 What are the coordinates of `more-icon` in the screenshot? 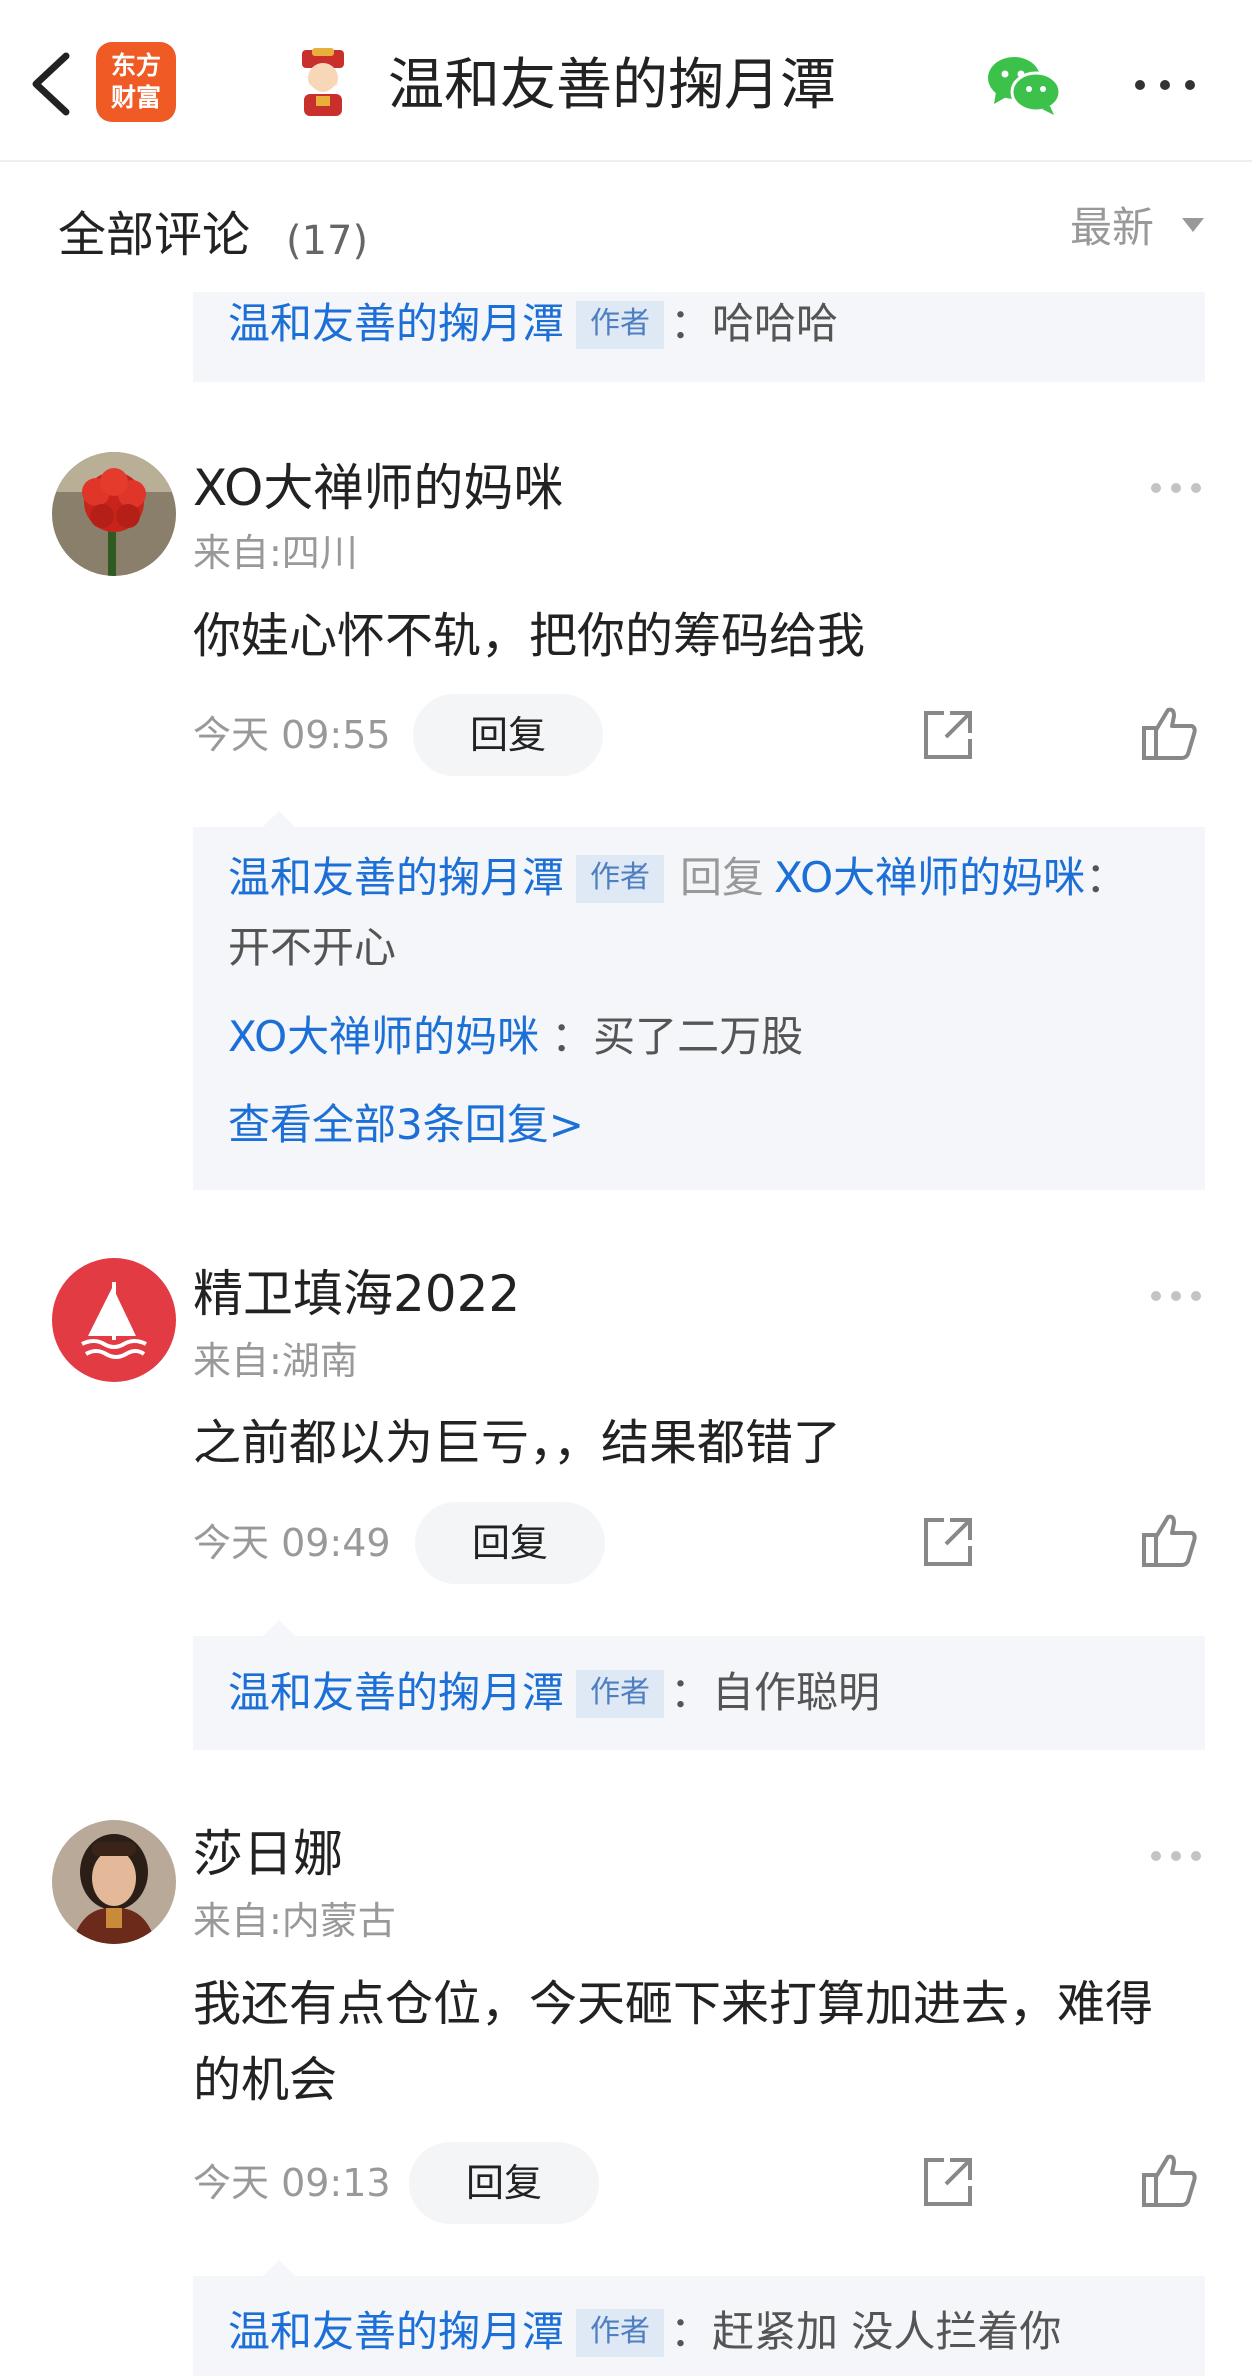 It's located at (1165, 85).